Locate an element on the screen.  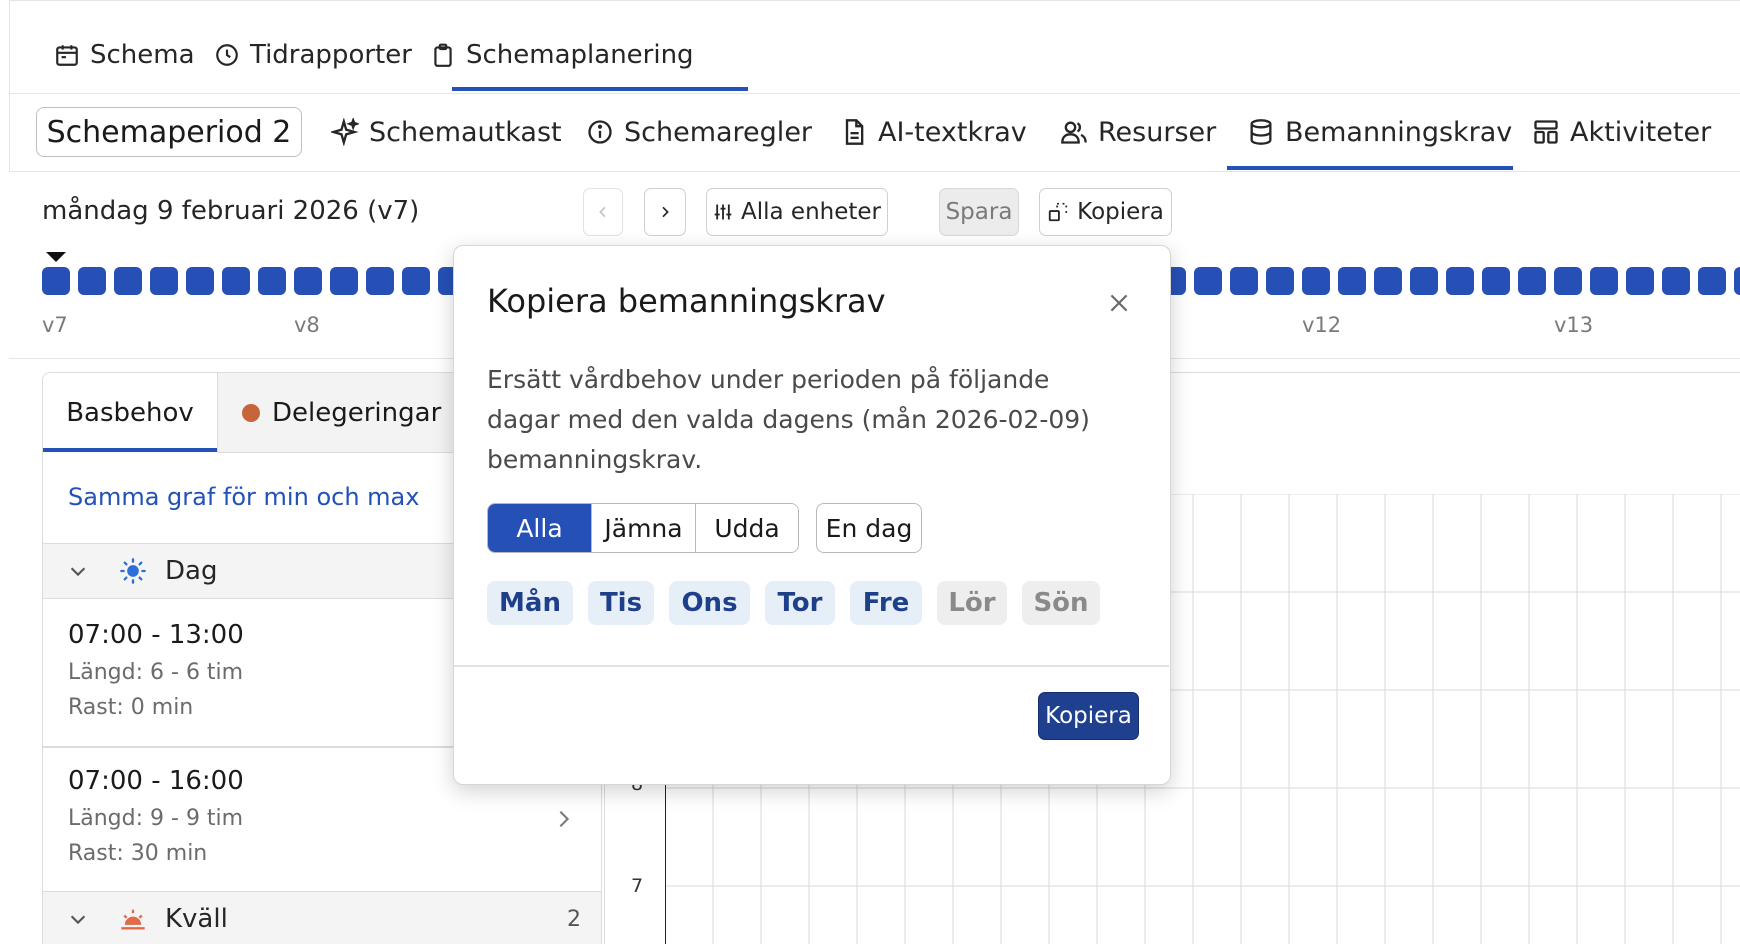
selected-date-label: måndag 9 februari 2026 (v7) is located at coordinates (231, 211).